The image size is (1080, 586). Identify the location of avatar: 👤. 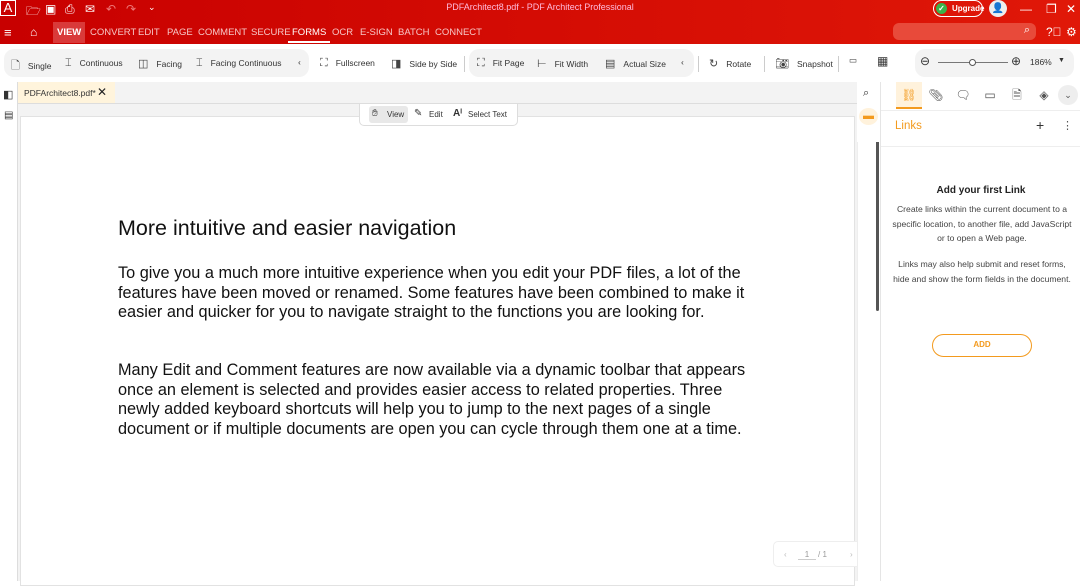
(998, 8).